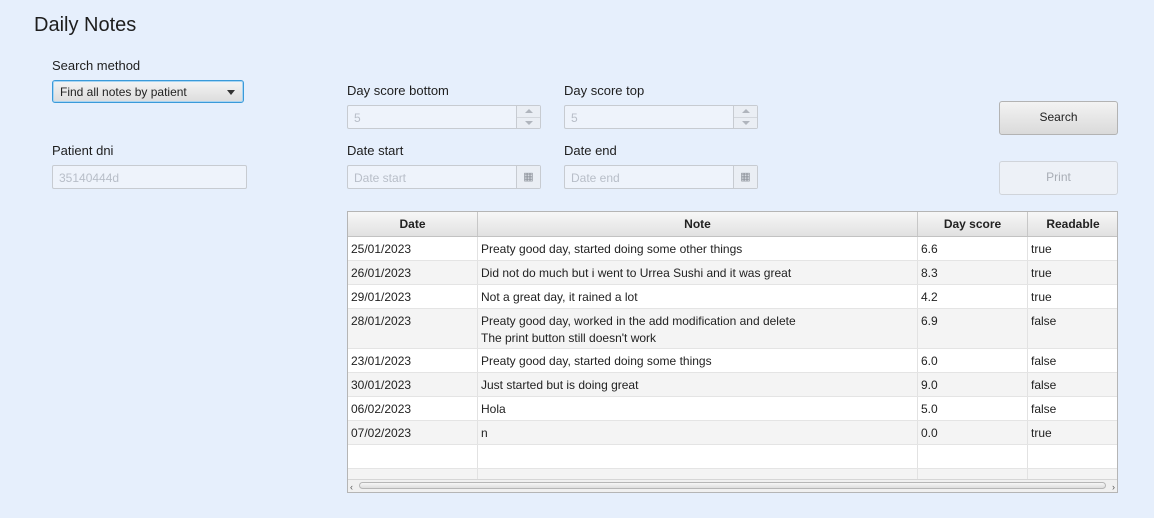  What do you see at coordinates (973, 224) in the screenshot?
I see `column-header-day-score: Day score` at bounding box center [973, 224].